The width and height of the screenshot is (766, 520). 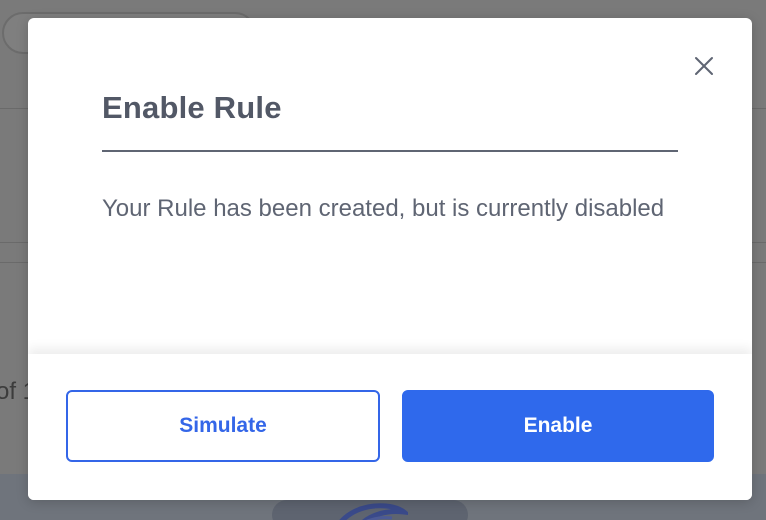 I want to click on dialog-title: Enable Rule, so click(x=192, y=107).